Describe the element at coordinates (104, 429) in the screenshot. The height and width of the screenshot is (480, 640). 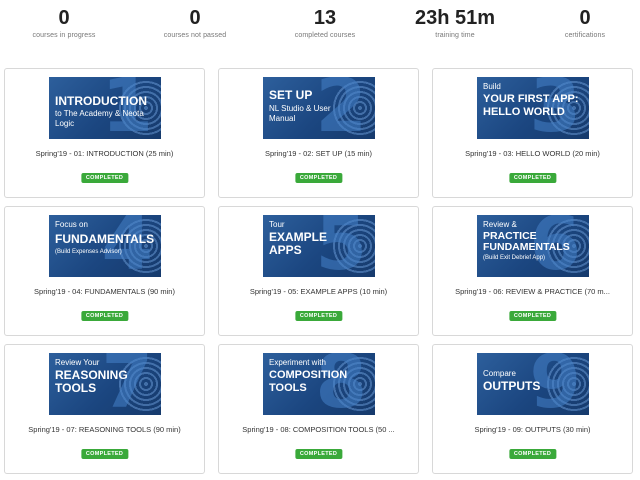
I see `course-title: Spring'19 - 07: REASONING TOOLS (90 min)` at that location.